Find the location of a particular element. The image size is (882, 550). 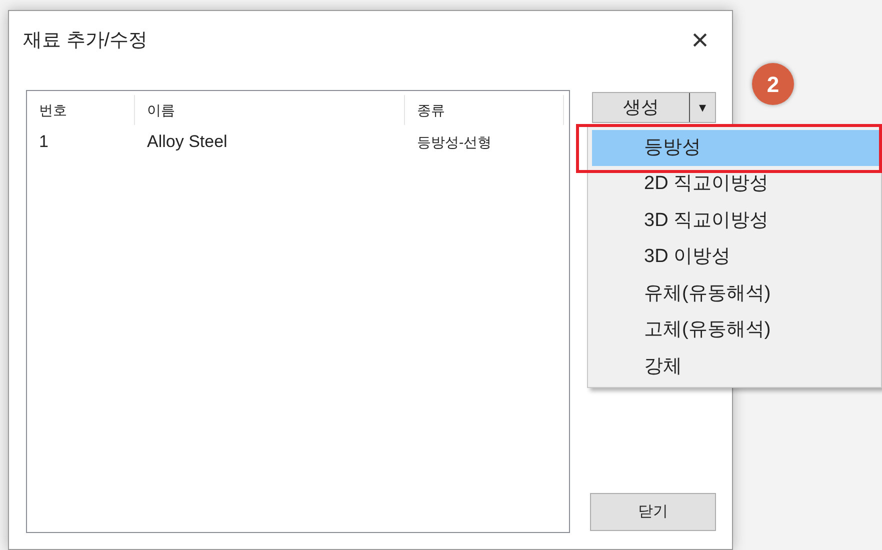

menu-item: 유체(유동해석) is located at coordinates (736, 294).